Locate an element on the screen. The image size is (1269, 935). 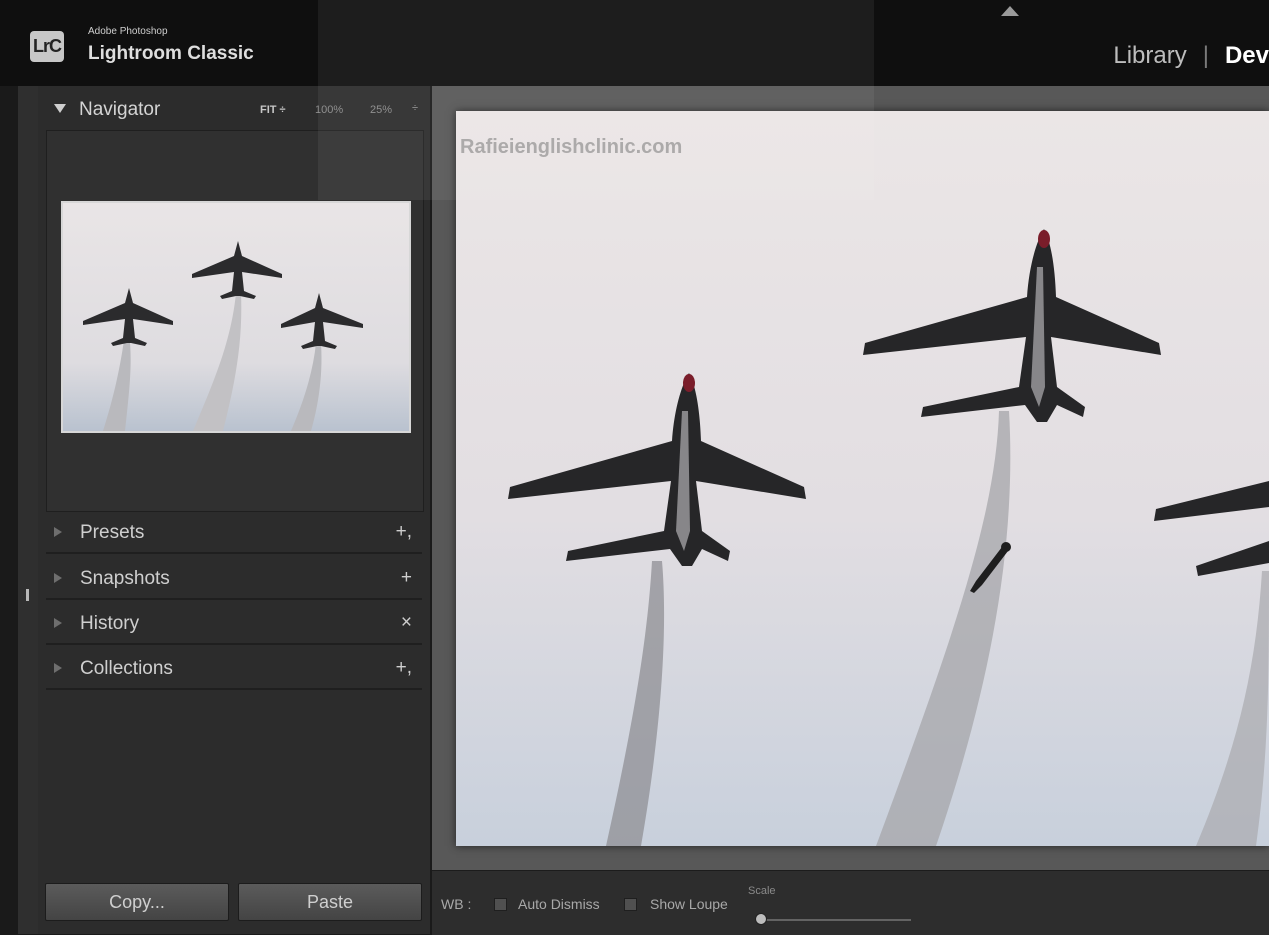
wb-label: WB : is located at coordinates (456, 904).